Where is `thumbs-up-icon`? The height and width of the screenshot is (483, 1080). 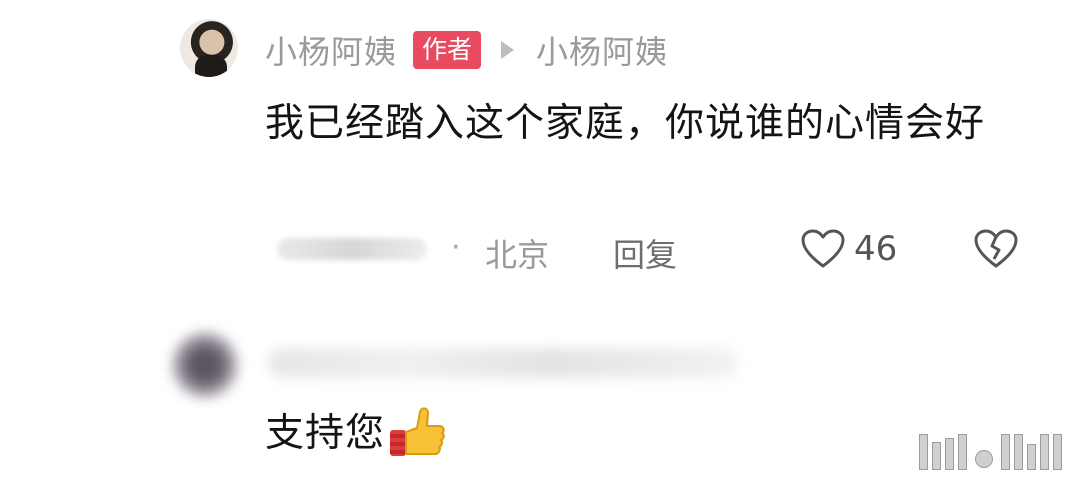 thumbs-up-icon is located at coordinates (417, 431).